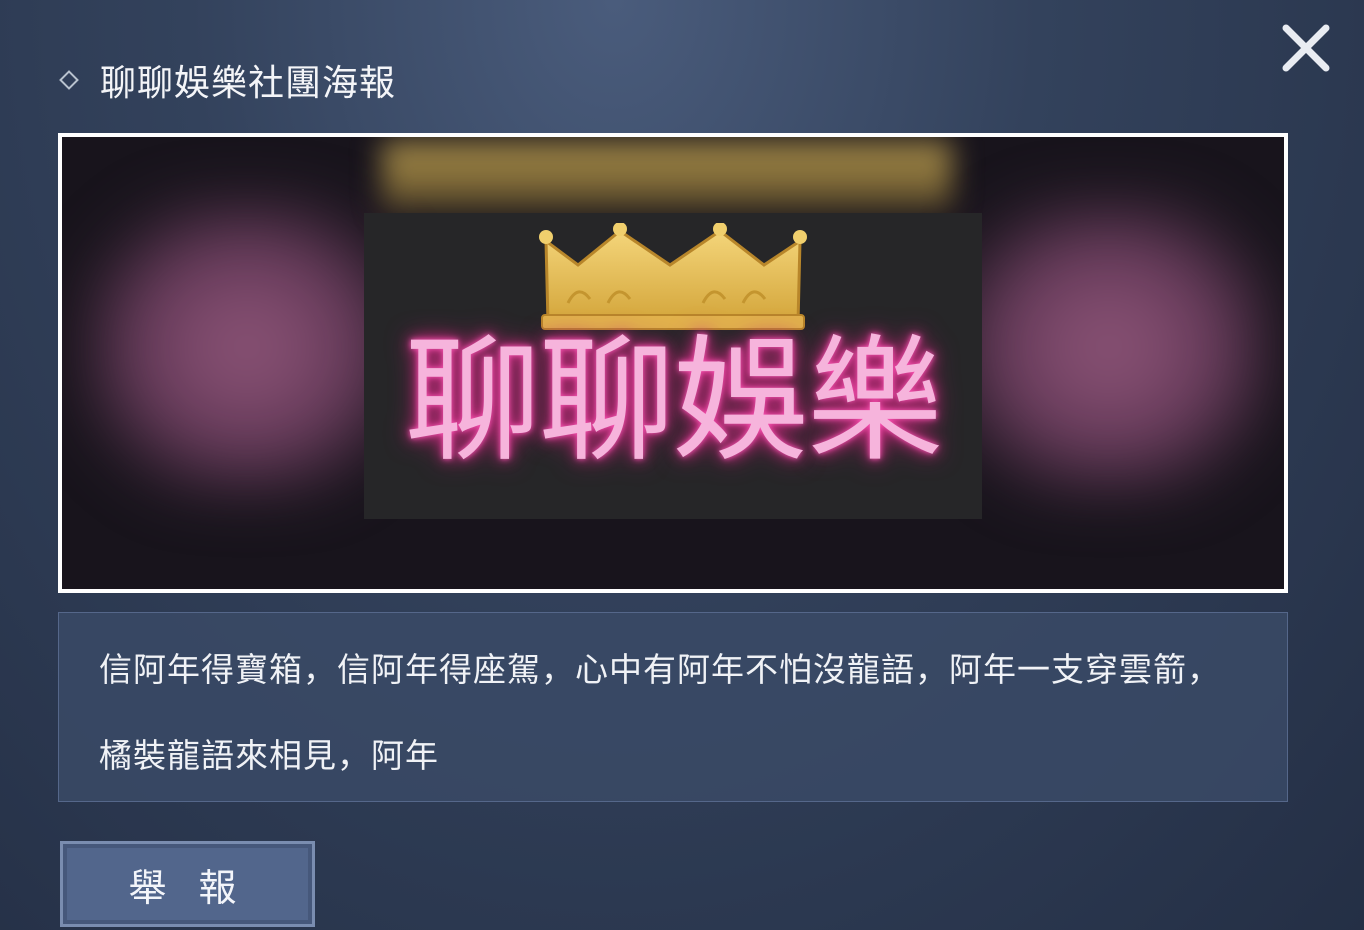 The height and width of the screenshot is (930, 1364). Describe the element at coordinates (187, 887) in the screenshot. I see `report-button-label: 舉 報` at that location.